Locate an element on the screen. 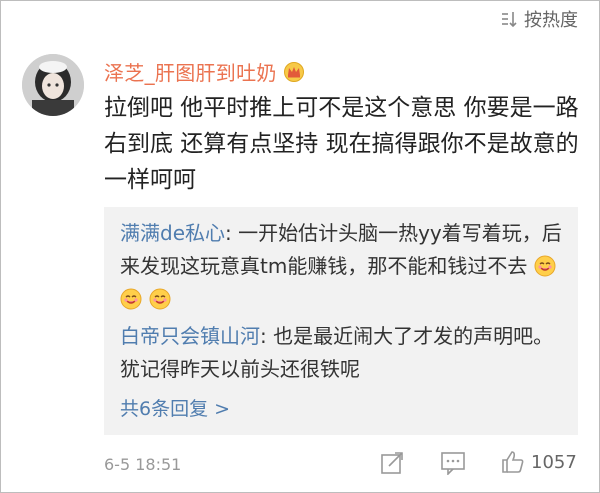  reply-item: 白帝只会镇山河: 也是最近闹大了才发的声明吧。犹记得昨天以前头还很铁呢 is located at coordinates (344, 353).